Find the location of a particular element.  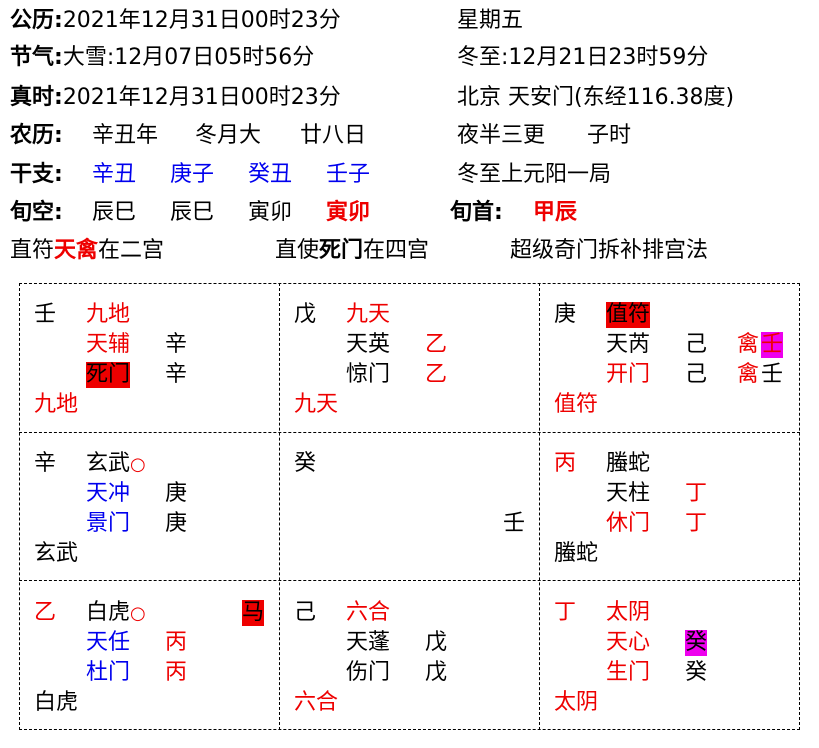

palace-7-door-stem: 丁 is located at coordinates (696, 523).